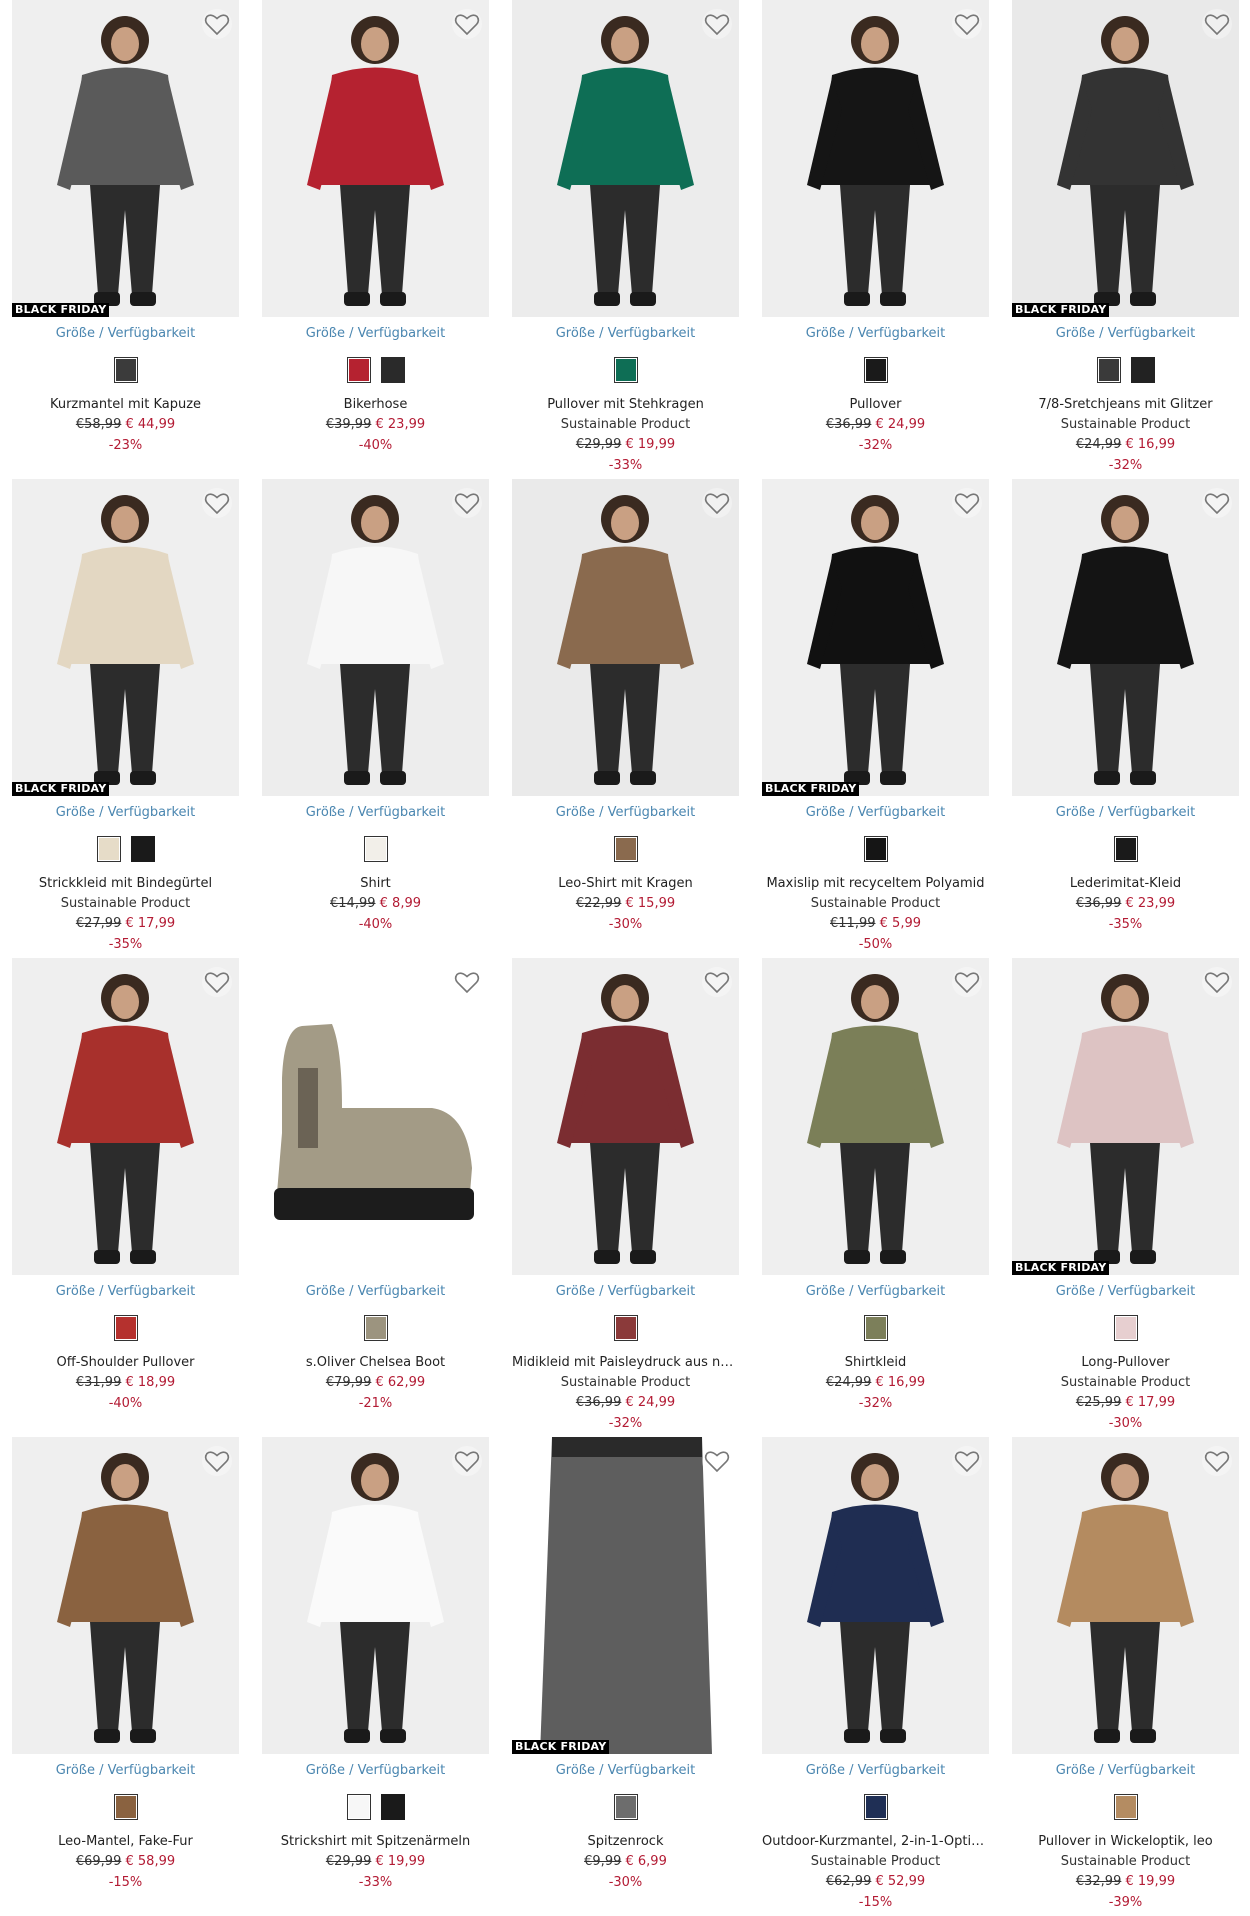  What do you see at coordinates (125, 884) in the screenshot?
I see `product-name: Strickkleid mit Bindegürtel` at bounding box center [125, 884].